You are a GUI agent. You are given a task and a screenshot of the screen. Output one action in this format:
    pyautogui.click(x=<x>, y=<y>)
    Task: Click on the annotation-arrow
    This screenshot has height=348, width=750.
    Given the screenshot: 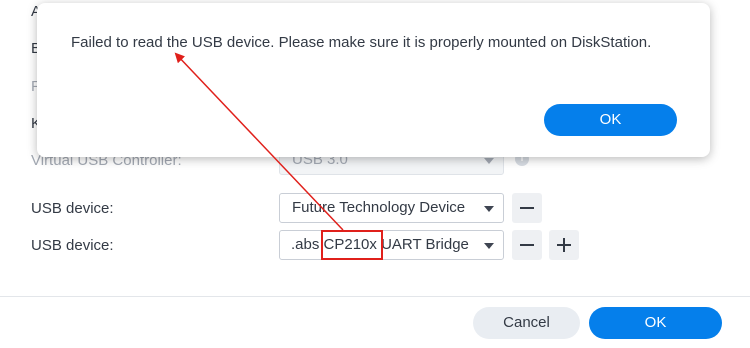 What is the action you would take?
    pyautogui.click(x=259, y=141)
    